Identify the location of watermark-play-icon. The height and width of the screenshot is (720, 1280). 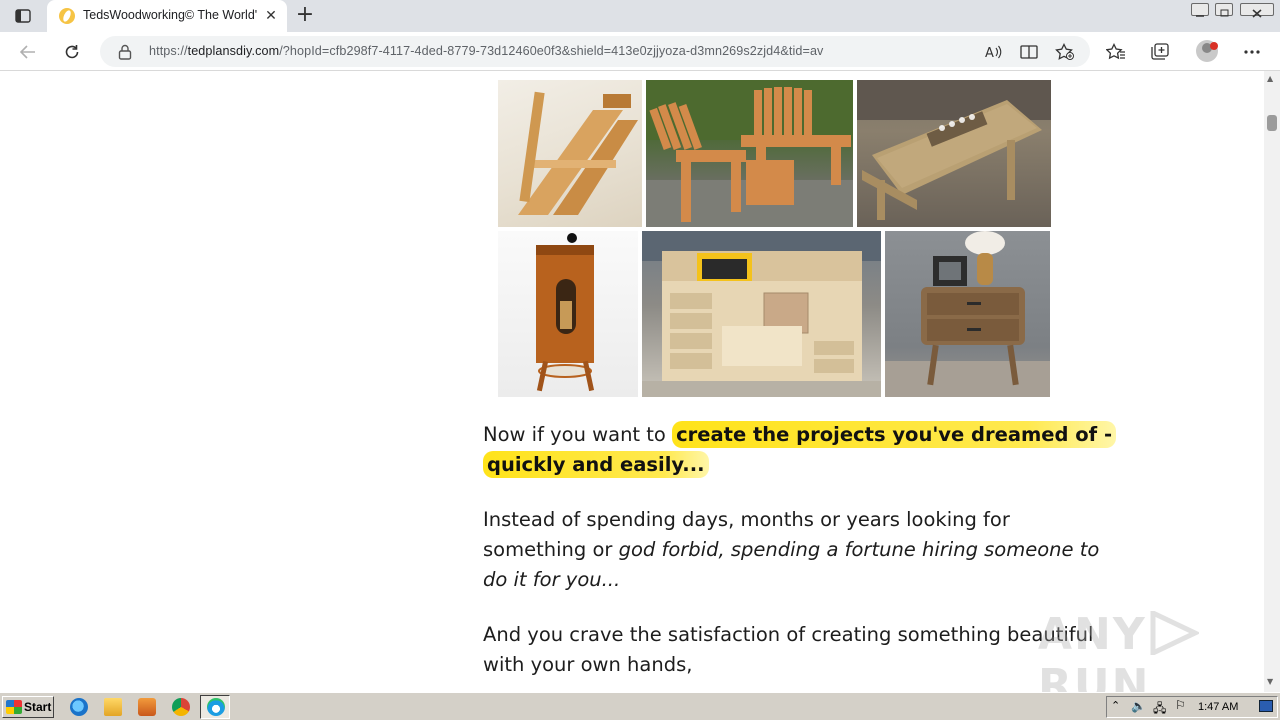
(1175, 633).